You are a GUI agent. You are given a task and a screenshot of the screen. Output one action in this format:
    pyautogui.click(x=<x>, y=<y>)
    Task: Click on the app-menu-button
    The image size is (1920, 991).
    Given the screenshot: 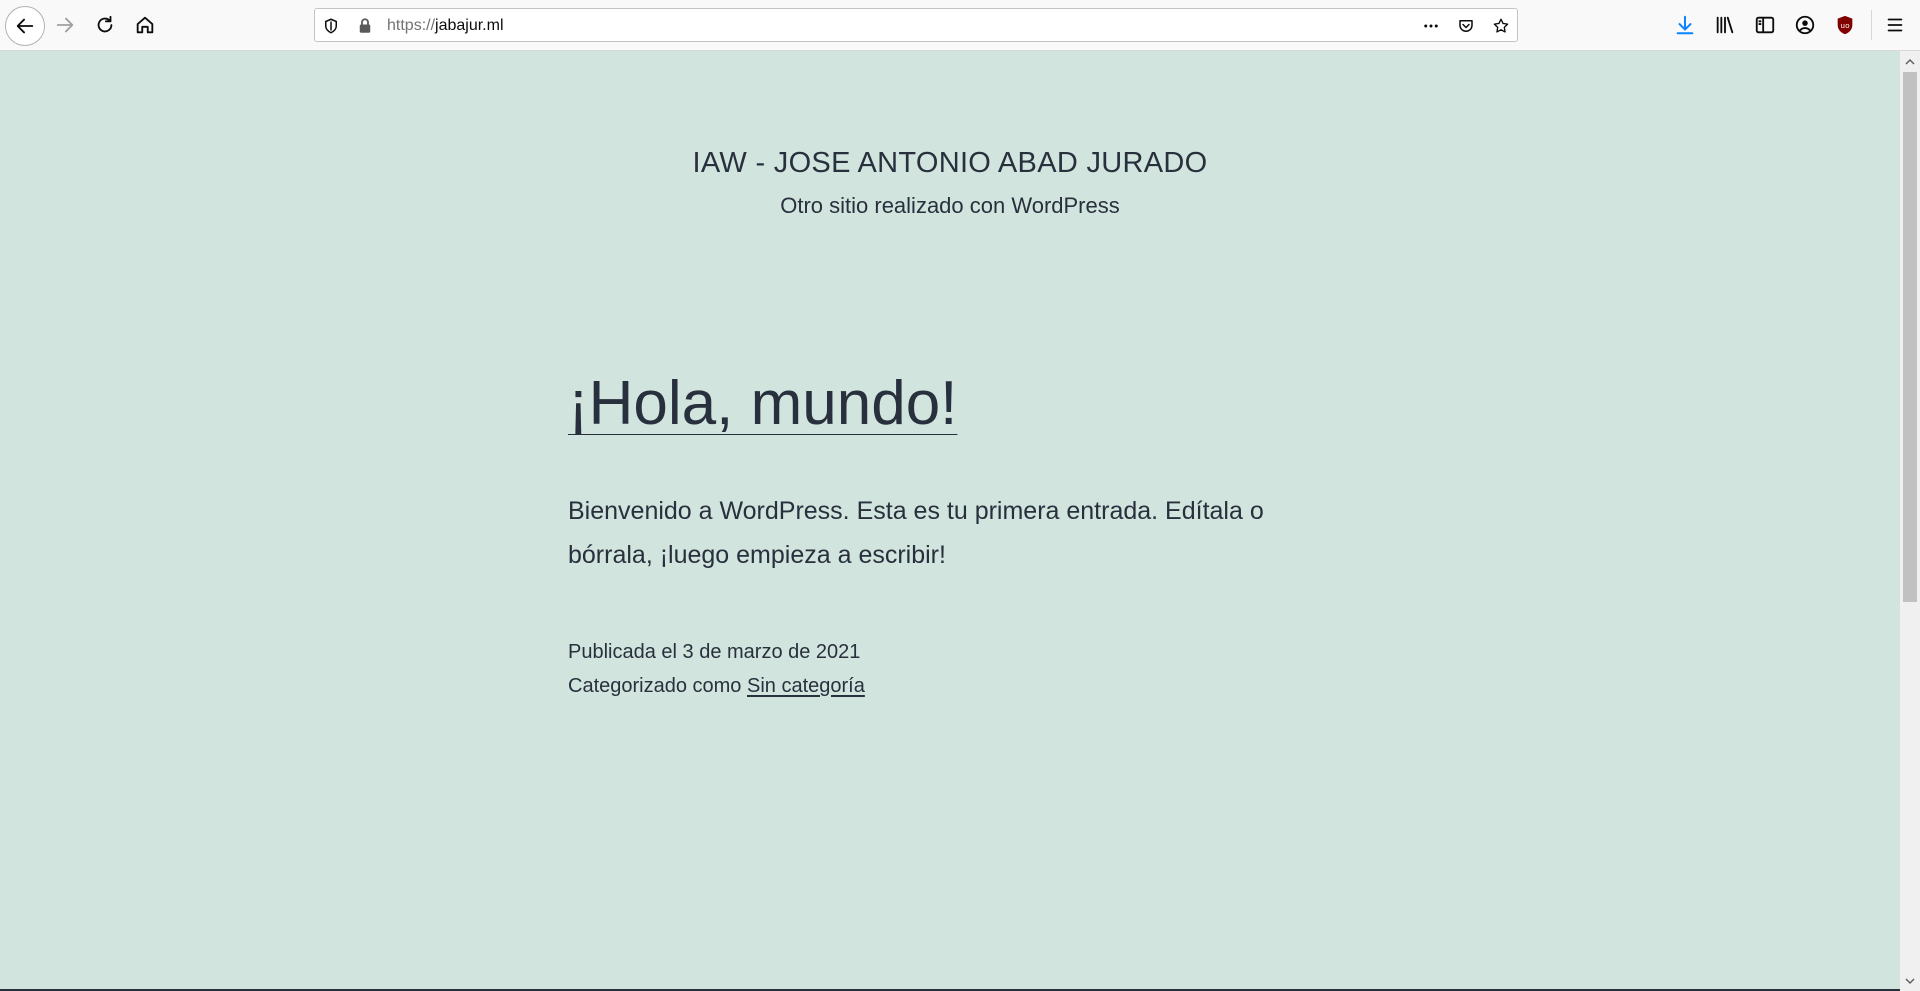 What is the action you would take?
    pyautogui.click(x=1895, y=25)
    